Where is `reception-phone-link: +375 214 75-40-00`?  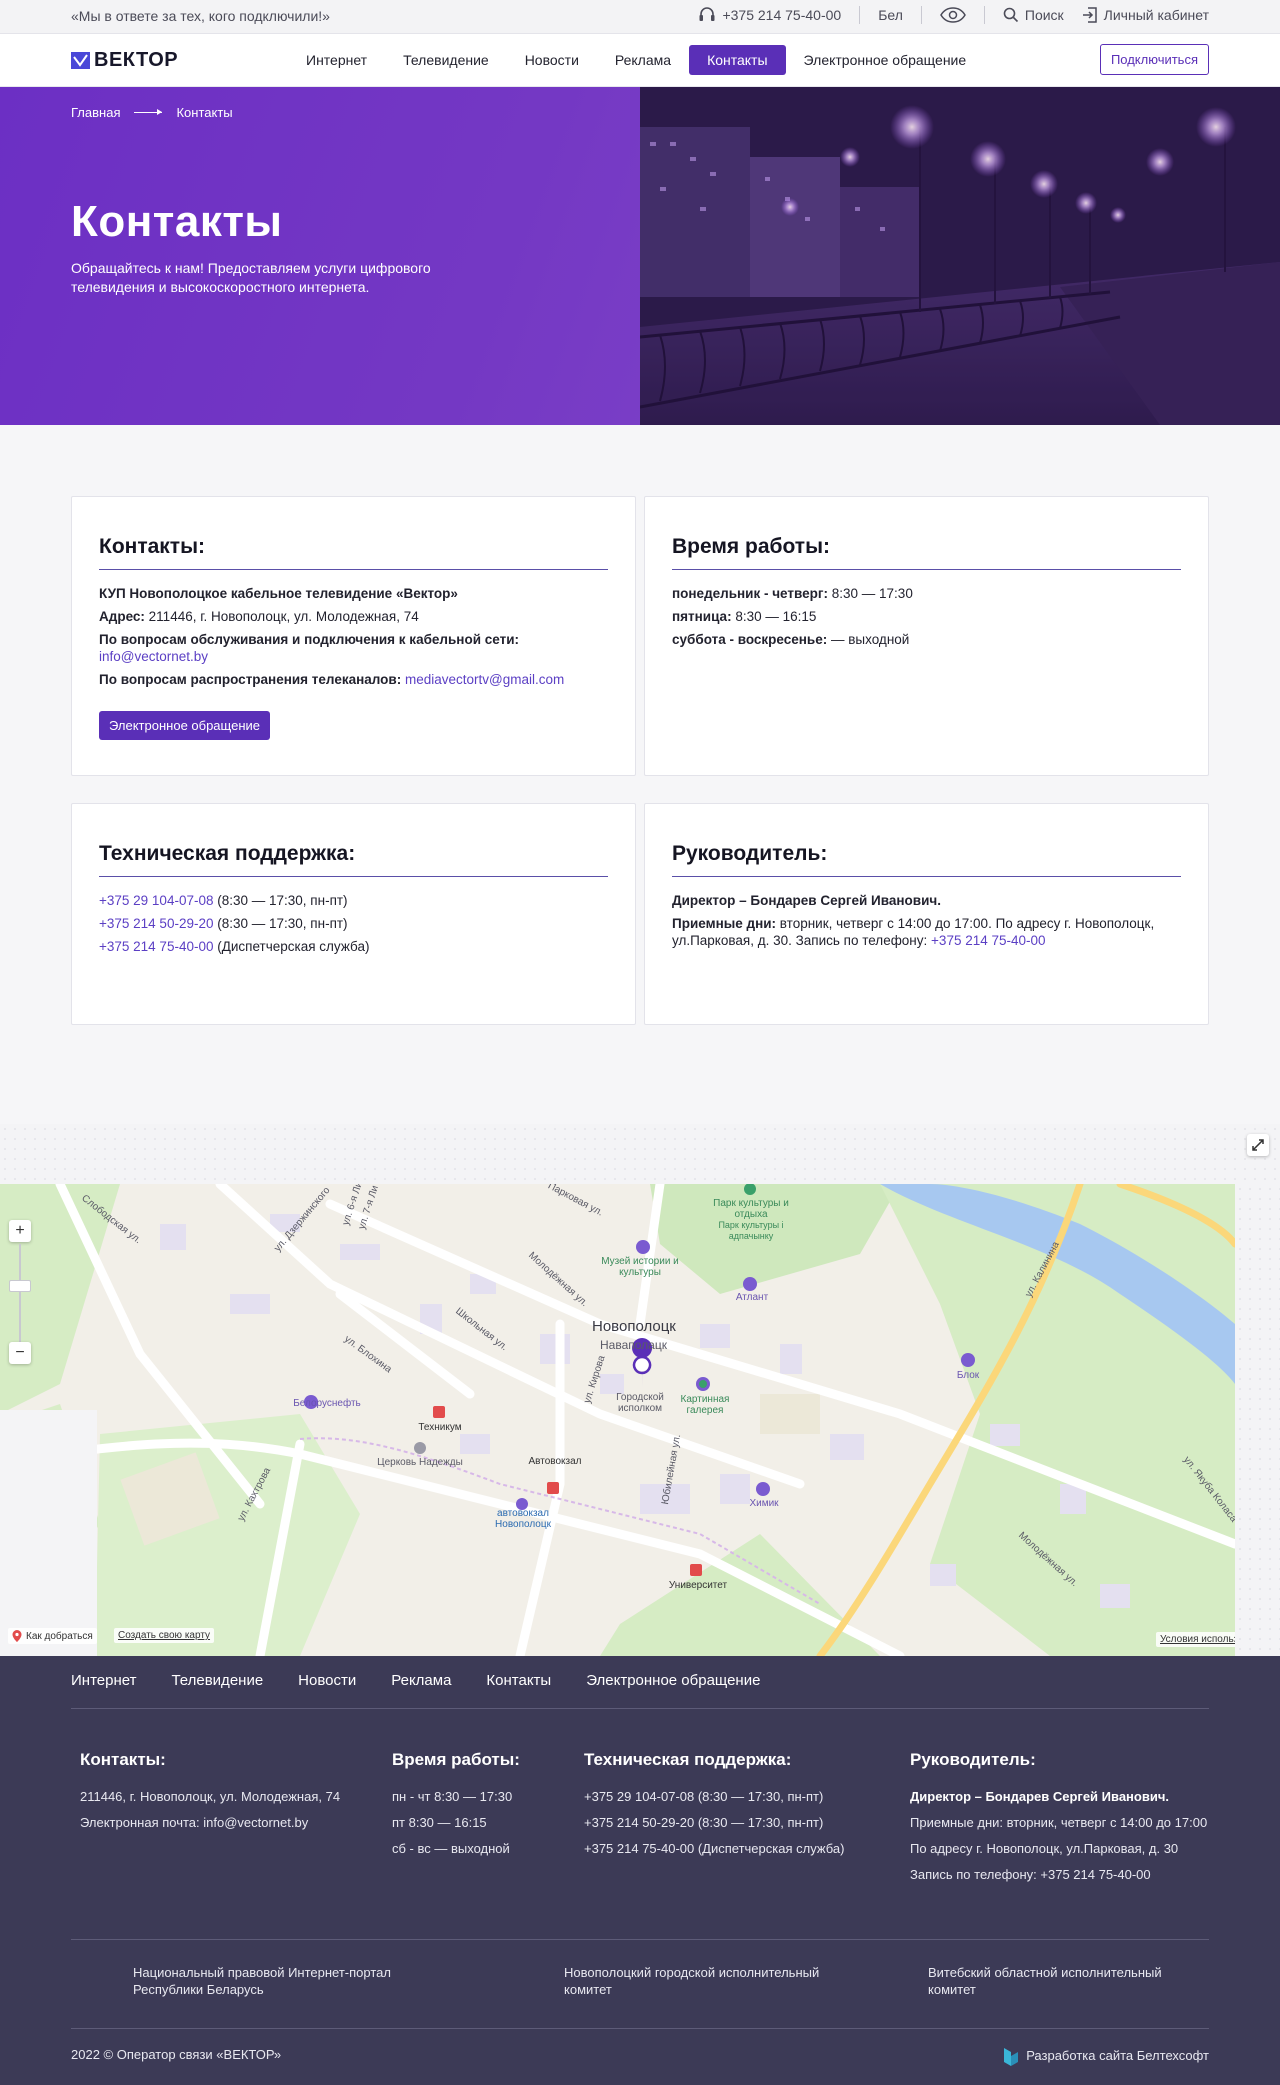 reception-phone-link: +375 214 75-40-00 is located at coordinates (988, 940).